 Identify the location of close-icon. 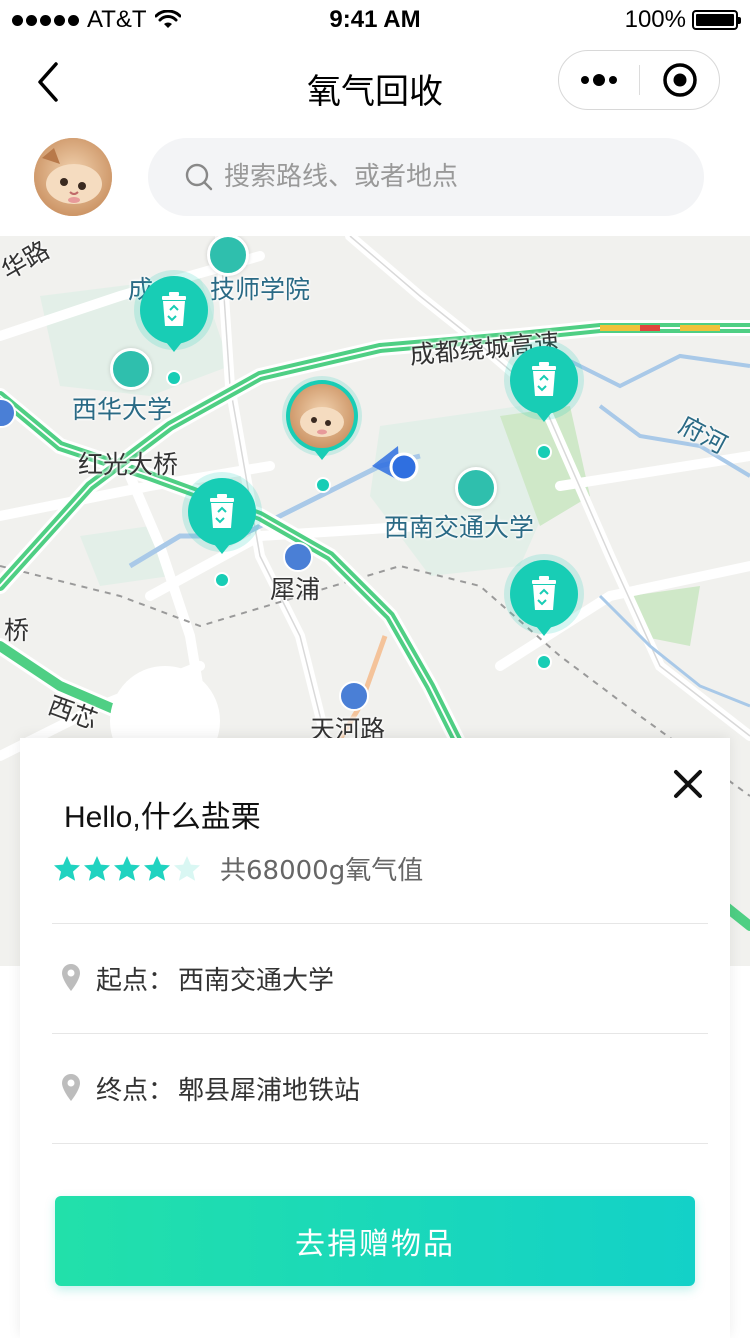
(688, 784).